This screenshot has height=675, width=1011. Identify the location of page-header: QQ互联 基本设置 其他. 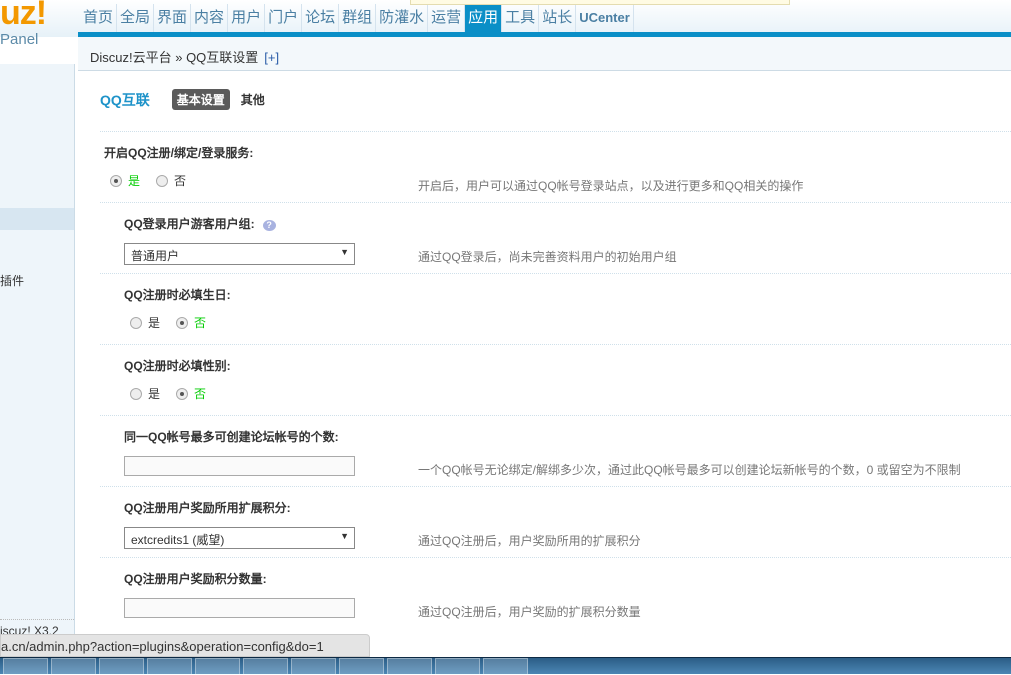
(188, 99).